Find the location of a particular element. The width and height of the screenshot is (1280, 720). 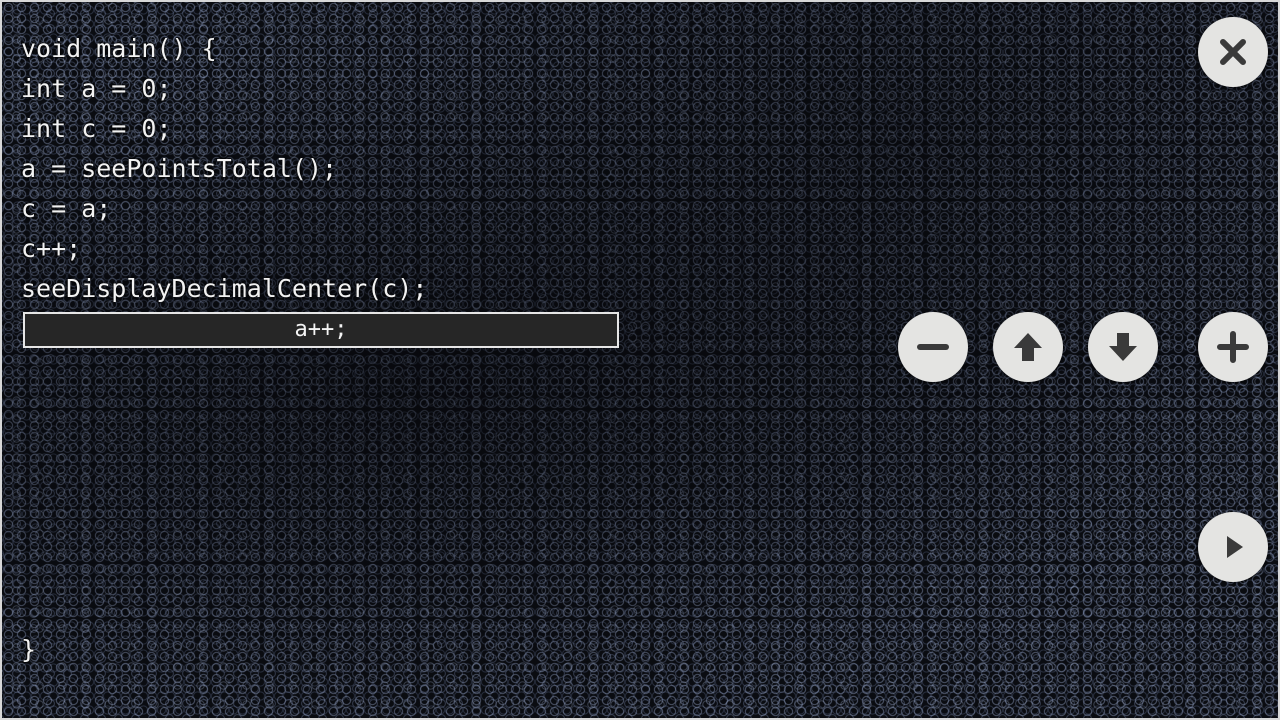

code-line-2: int a = 0; is located at coordinates (96, 89).